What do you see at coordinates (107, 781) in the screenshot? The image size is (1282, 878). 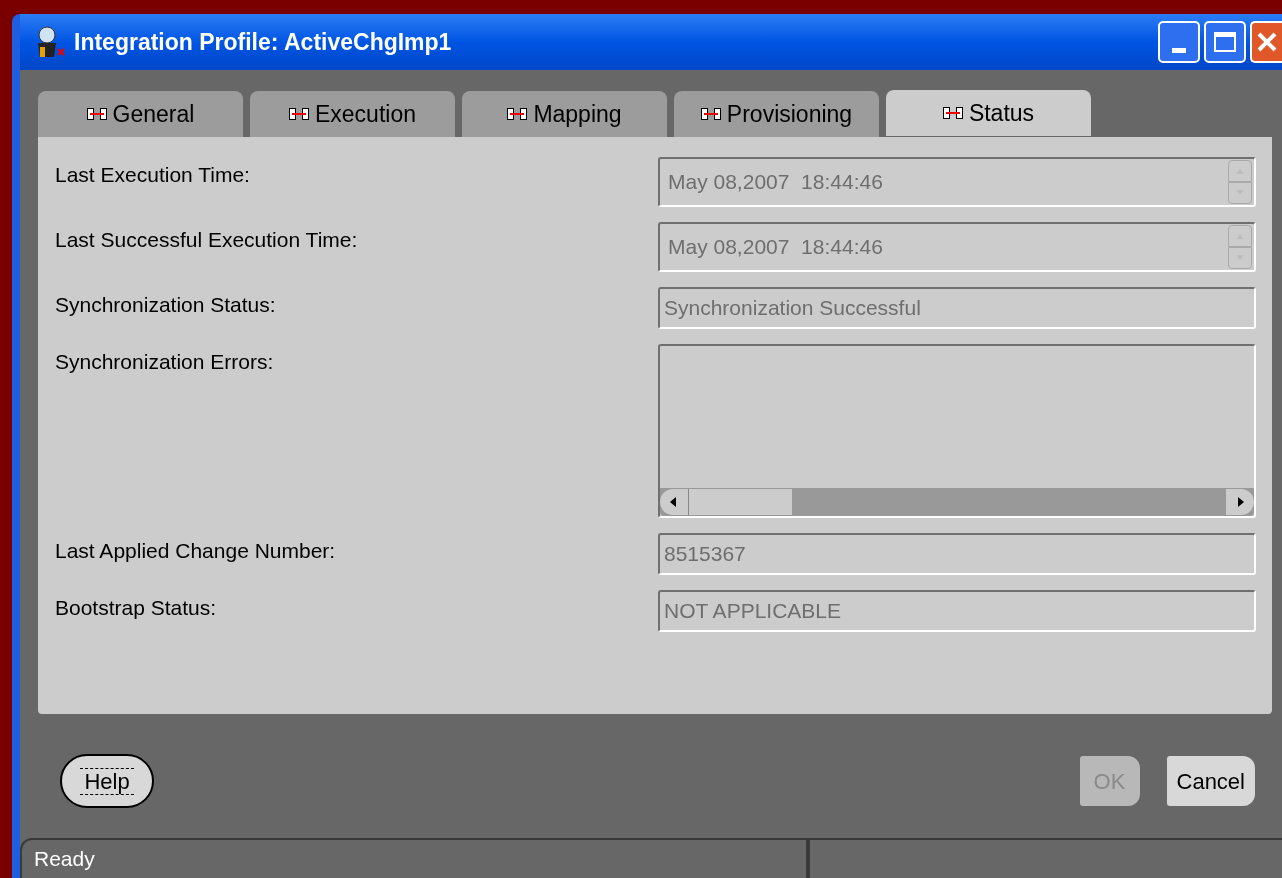 I see `help-button: Help` at bounding box center [107, 781].